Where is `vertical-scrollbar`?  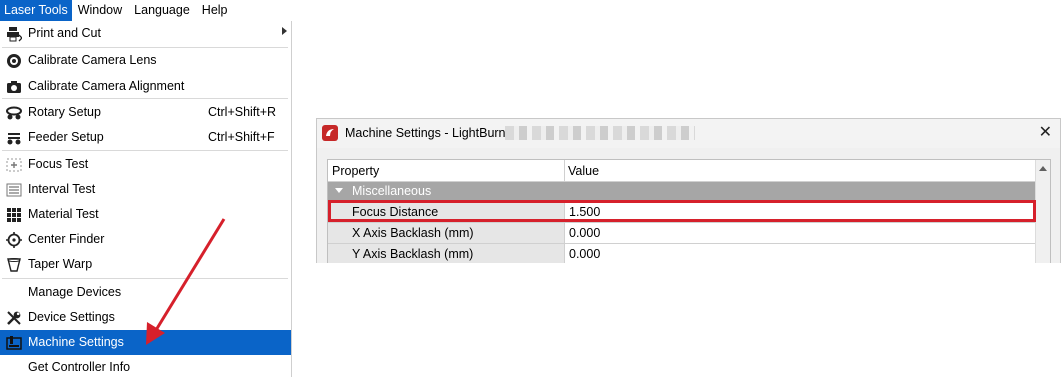
vertical-scrollbar is located at coordinates (1042, 211).